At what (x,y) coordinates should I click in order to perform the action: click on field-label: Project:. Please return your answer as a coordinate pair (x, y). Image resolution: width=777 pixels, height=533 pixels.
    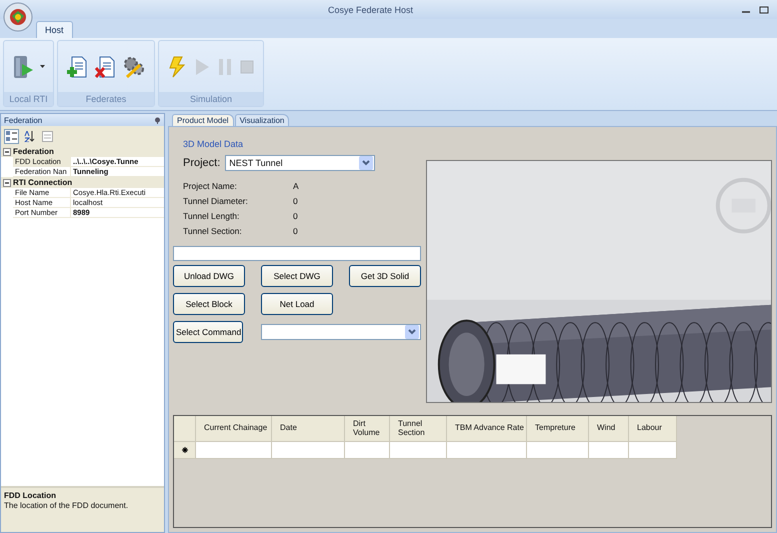
    Looking at the image, I should click on (201, 163).